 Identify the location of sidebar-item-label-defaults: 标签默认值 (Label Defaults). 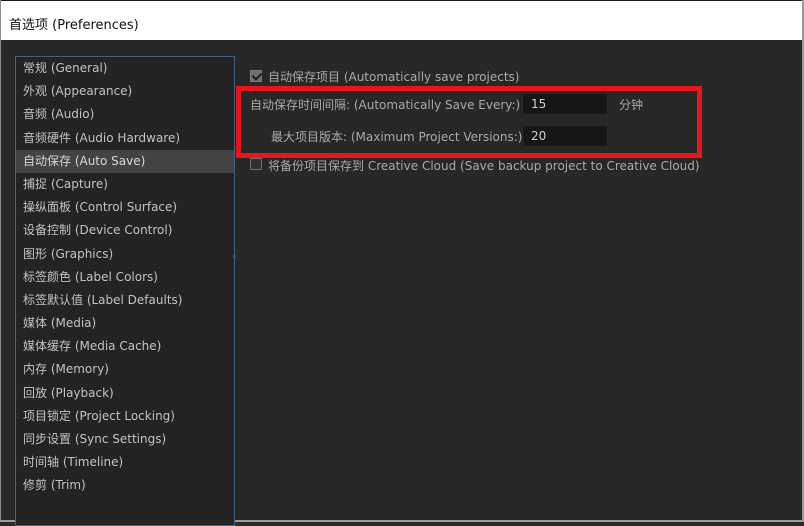
(125, 300).